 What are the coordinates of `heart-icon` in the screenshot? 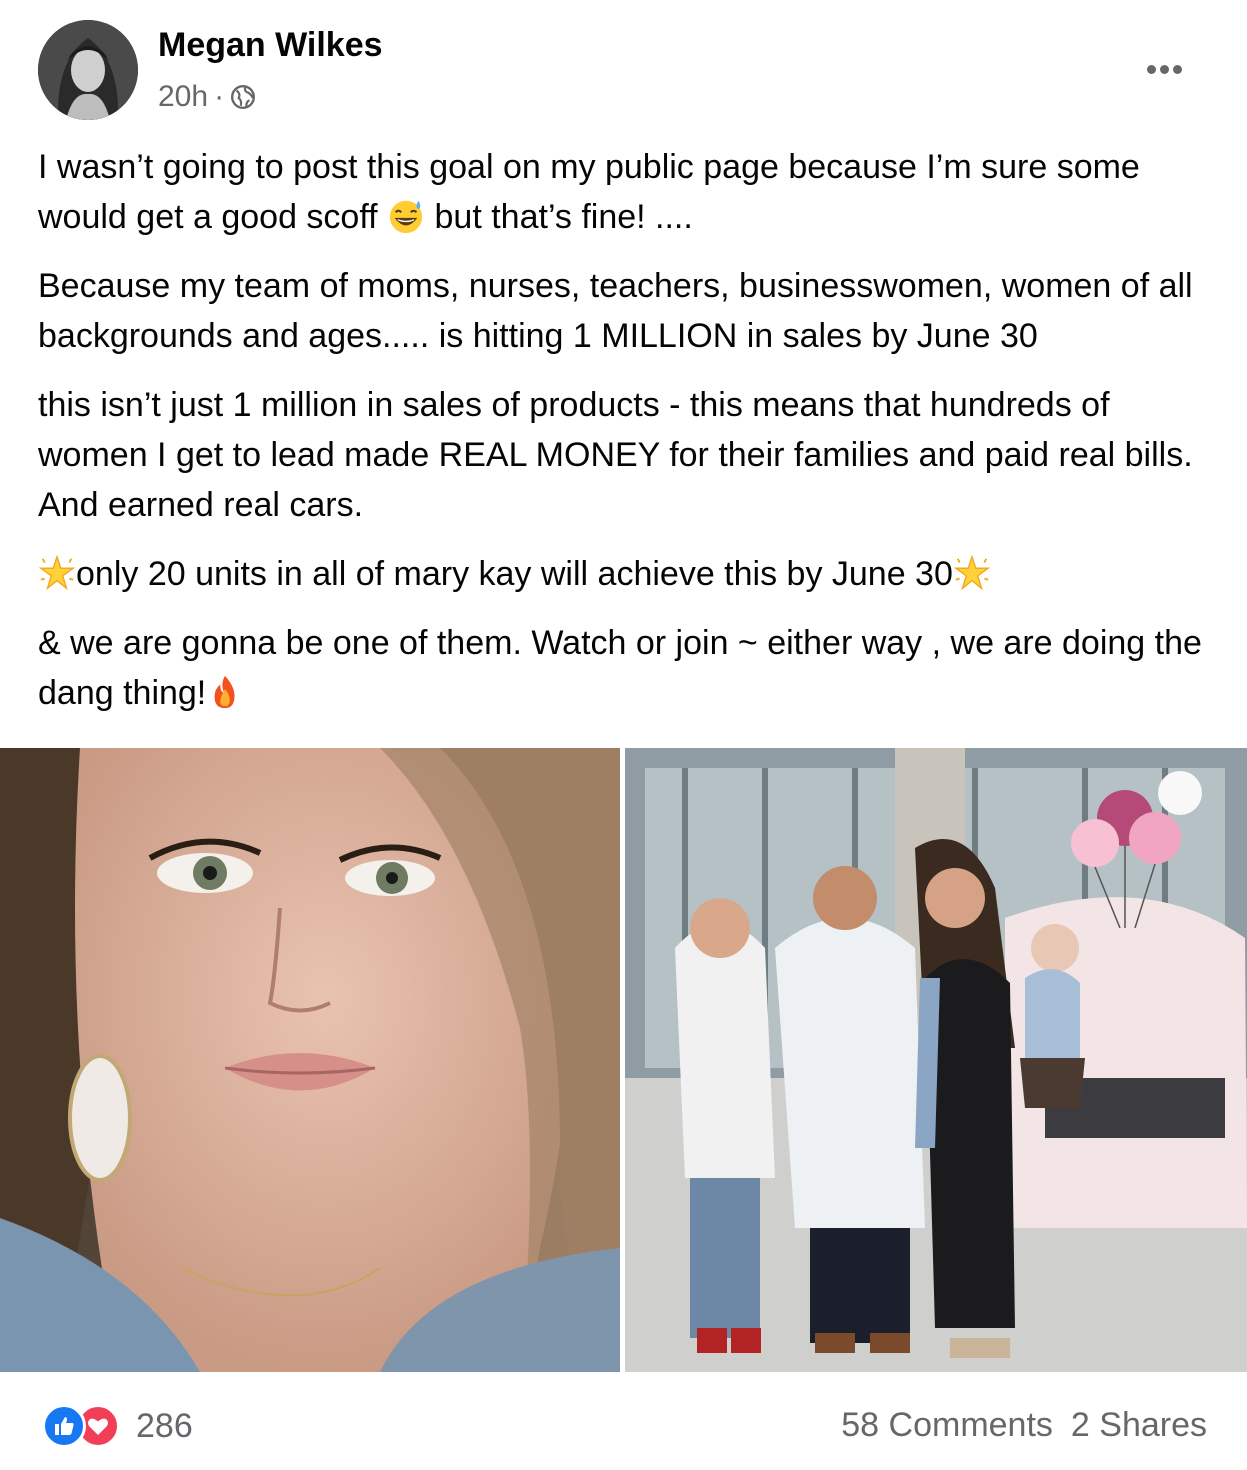 It's located at (98, 1426).